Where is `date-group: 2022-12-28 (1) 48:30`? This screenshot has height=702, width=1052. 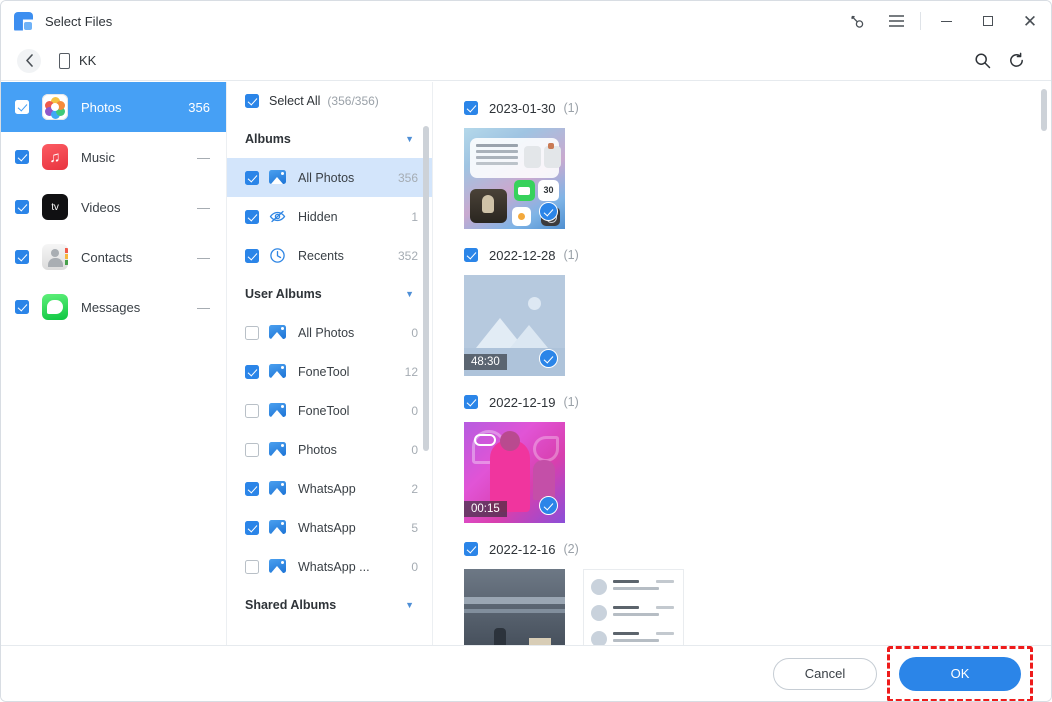
date-group: 2022-12-28 (1) 48:30 is located at coordinates (742, 306).